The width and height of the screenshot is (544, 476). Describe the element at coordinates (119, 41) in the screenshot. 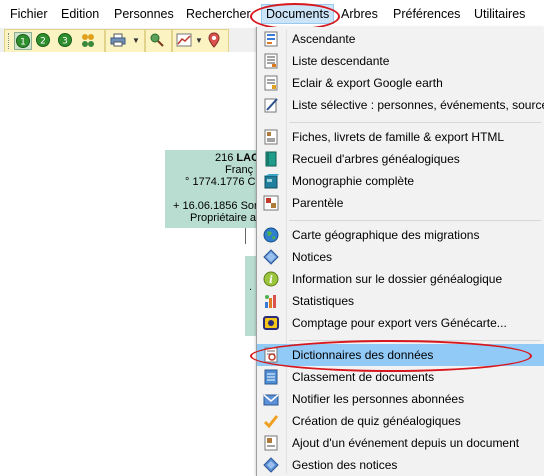

I see `printer-icon` at that location.